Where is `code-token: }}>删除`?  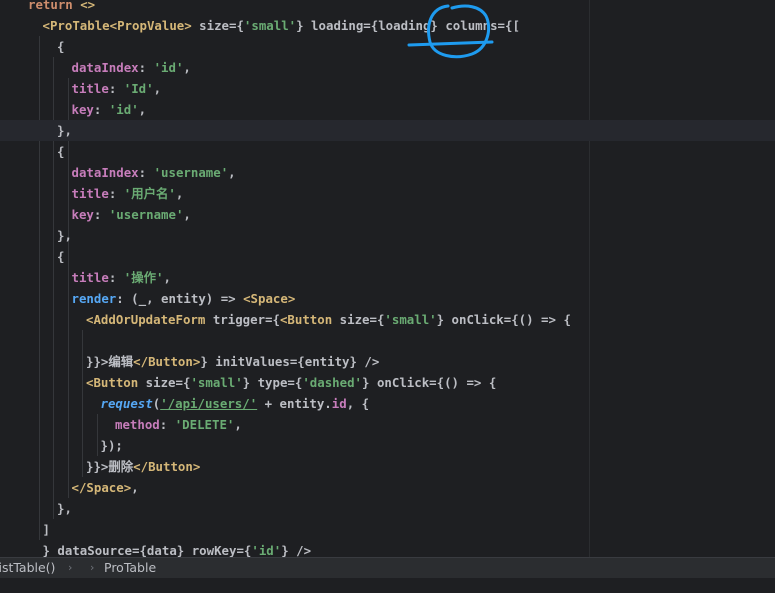
code-token: }}>删除 is located at coordinates (110, 466).